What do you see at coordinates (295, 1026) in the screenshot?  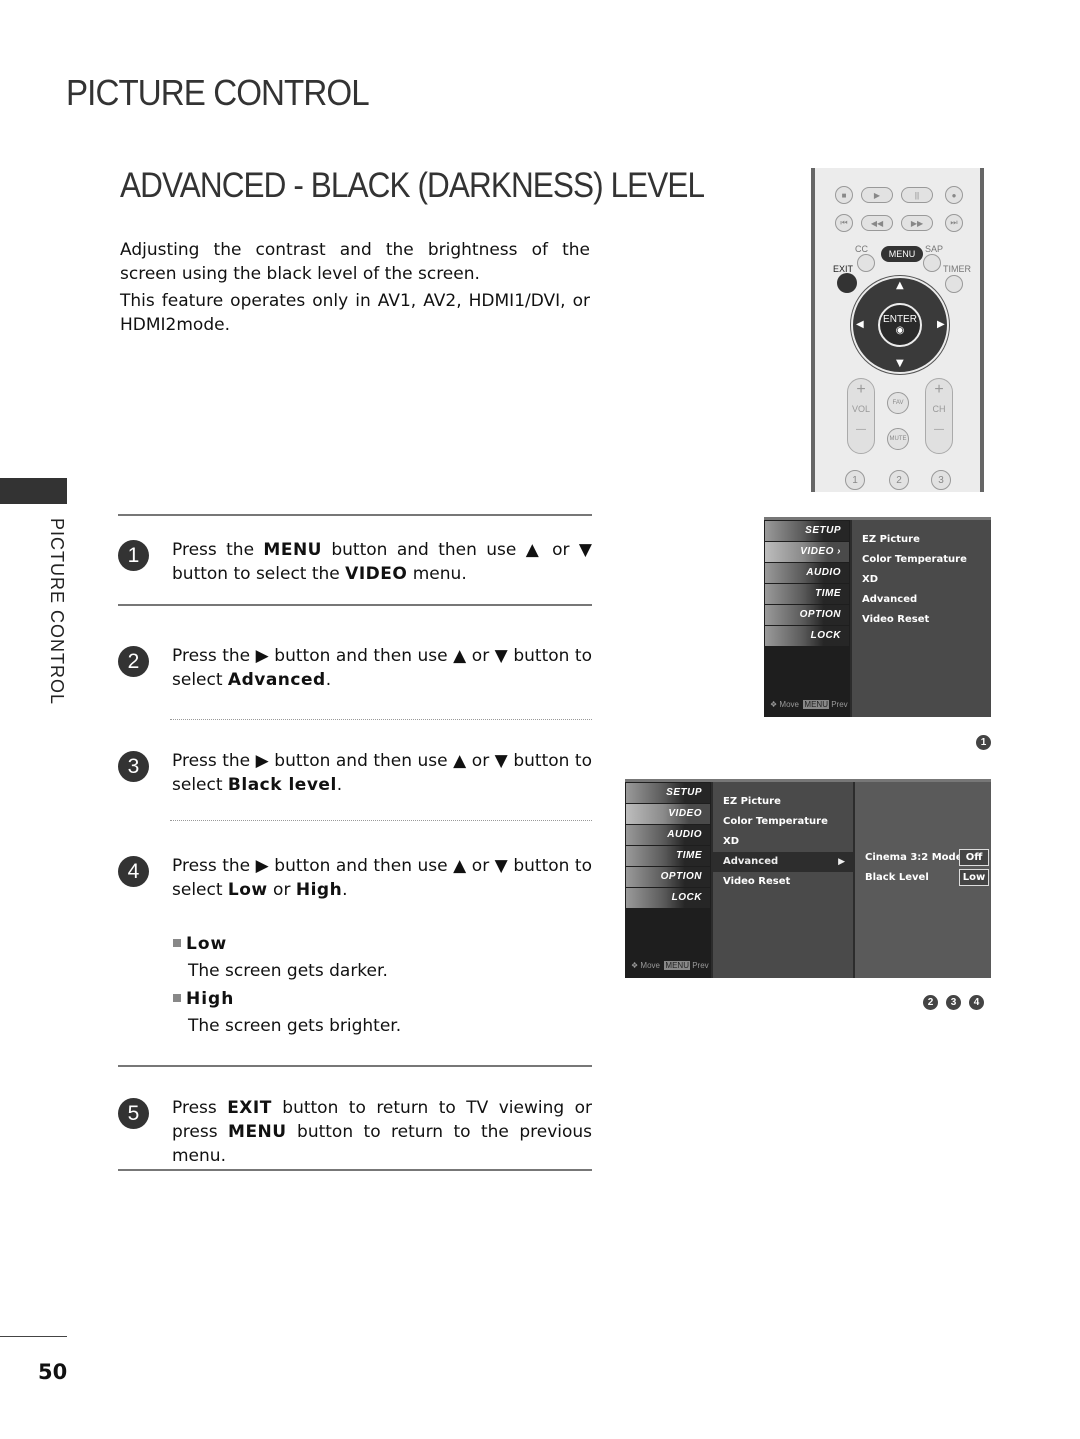 I see `option-description: The screen gets brighter.` at bounding box center [295, 1026].